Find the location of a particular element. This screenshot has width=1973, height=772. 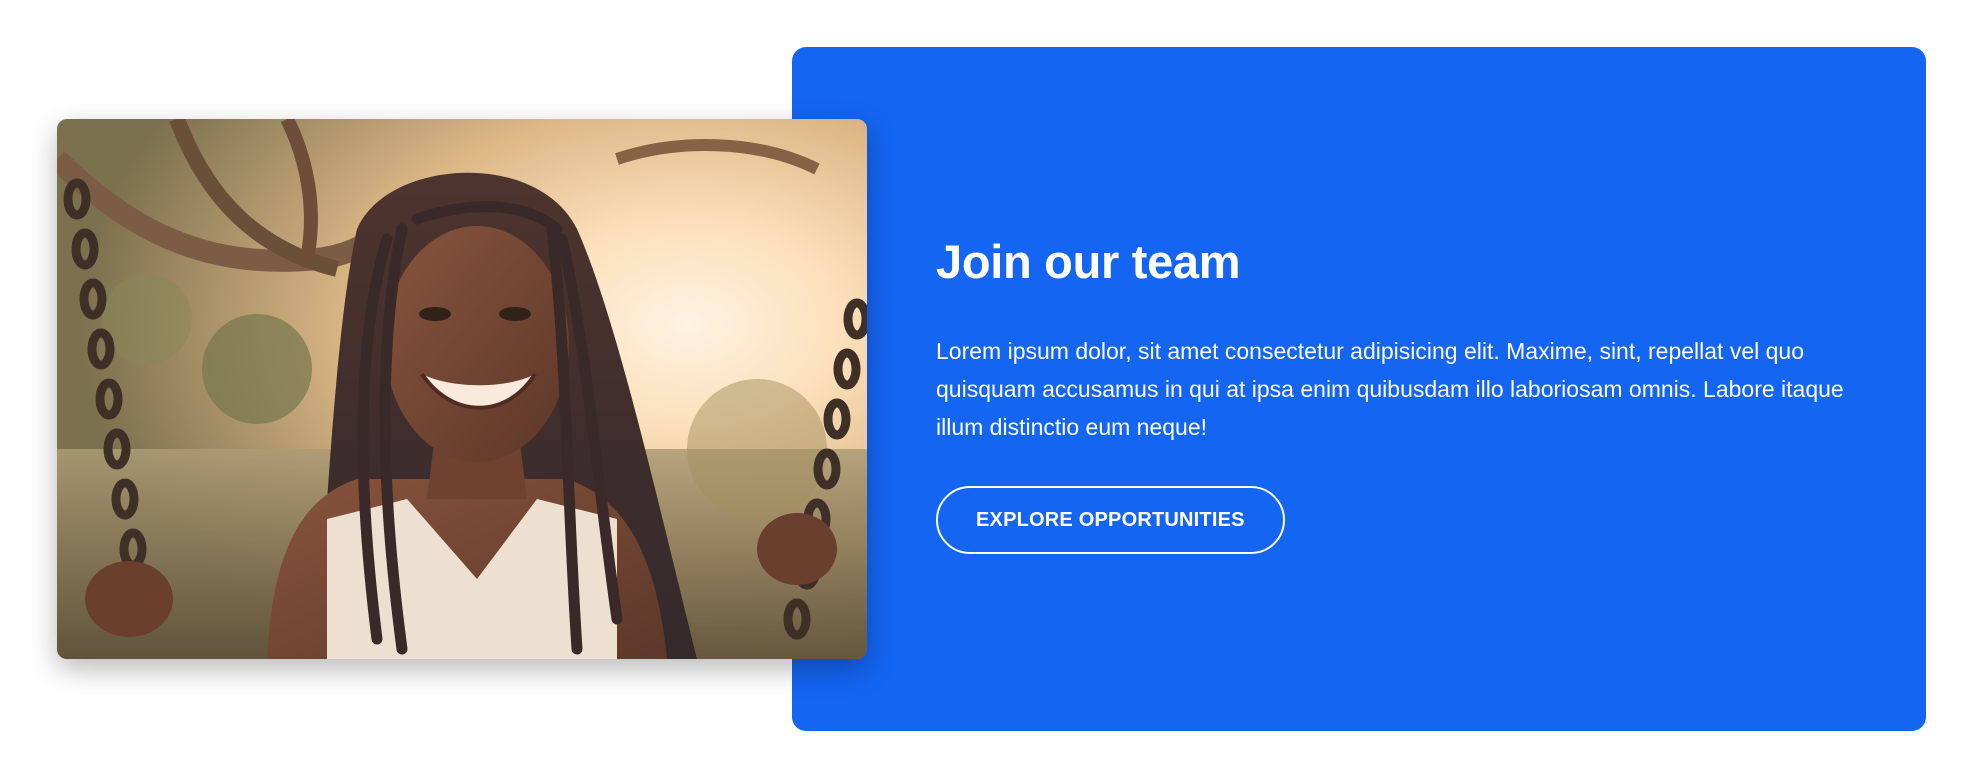

page-title: Join our team is located at coordinates (1088, 261).